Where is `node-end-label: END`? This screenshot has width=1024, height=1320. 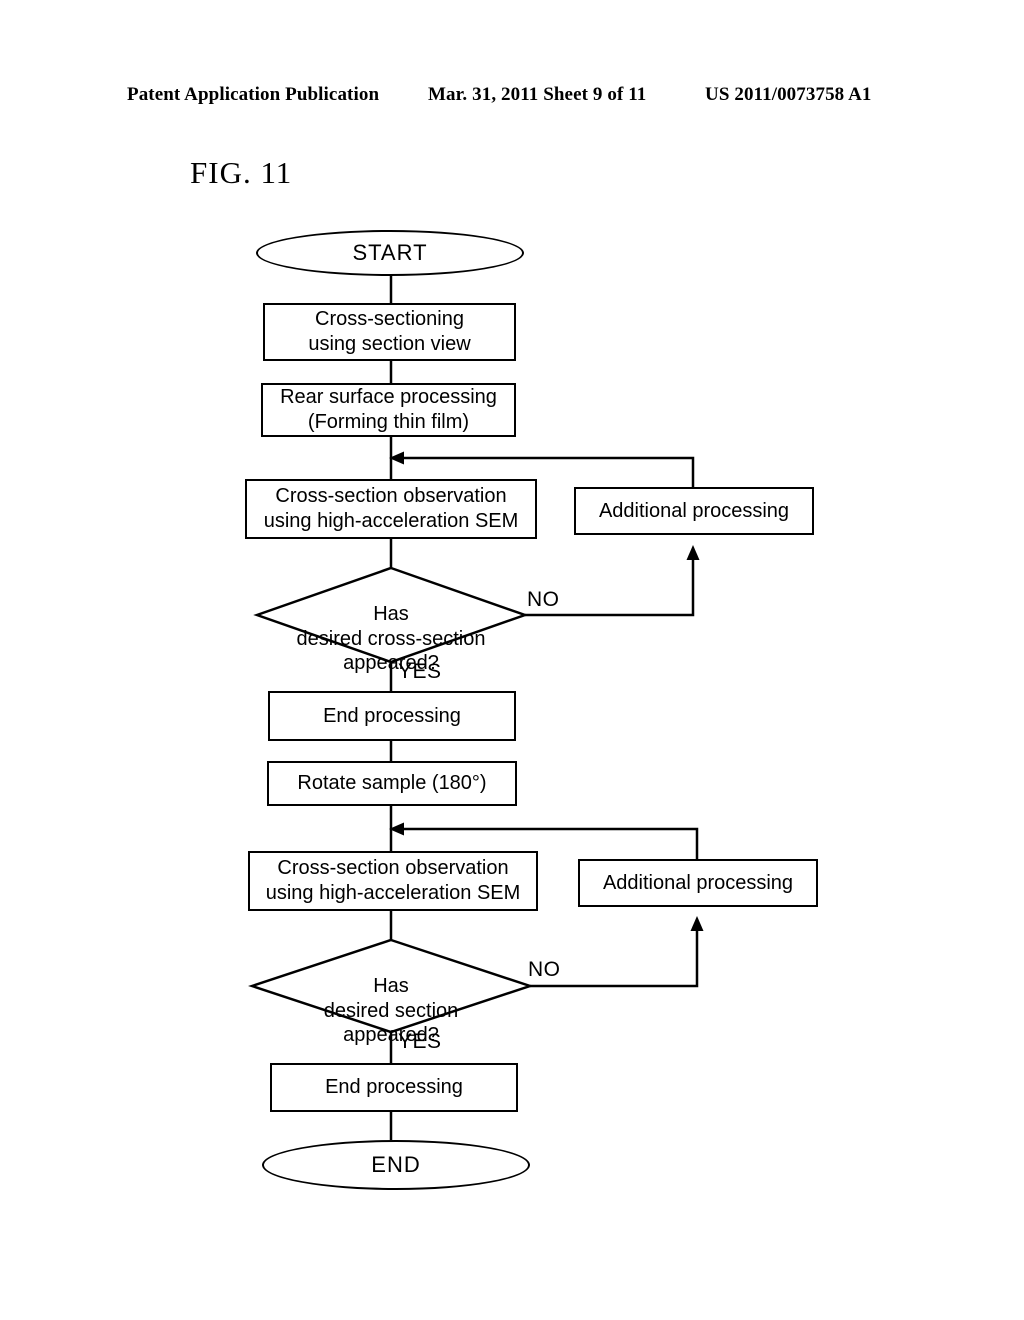 node-end-label: END is located at coordinates (396, 1165).